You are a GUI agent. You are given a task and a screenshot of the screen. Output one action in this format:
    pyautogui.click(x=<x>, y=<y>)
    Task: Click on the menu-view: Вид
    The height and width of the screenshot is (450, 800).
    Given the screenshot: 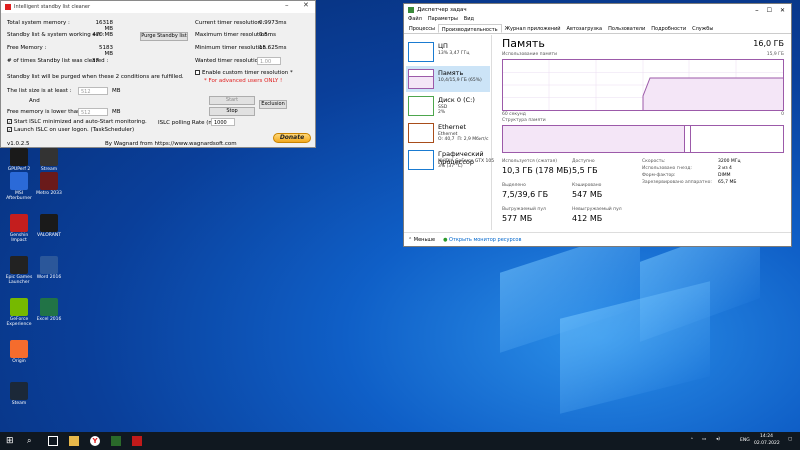 What is the action you would take?
    pyautogui.click(x=469, y=20)
    